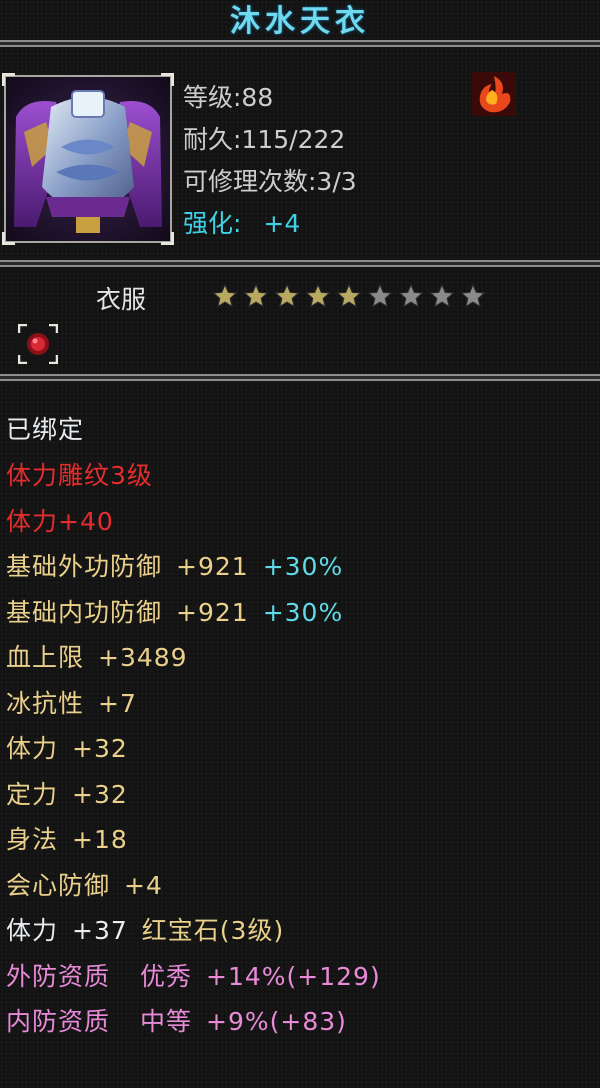 This screenshot has width=600, height=1088. Describe the element at coordinates (121, 299) in the screenshot. I see `item-type: 衣服` at that location.